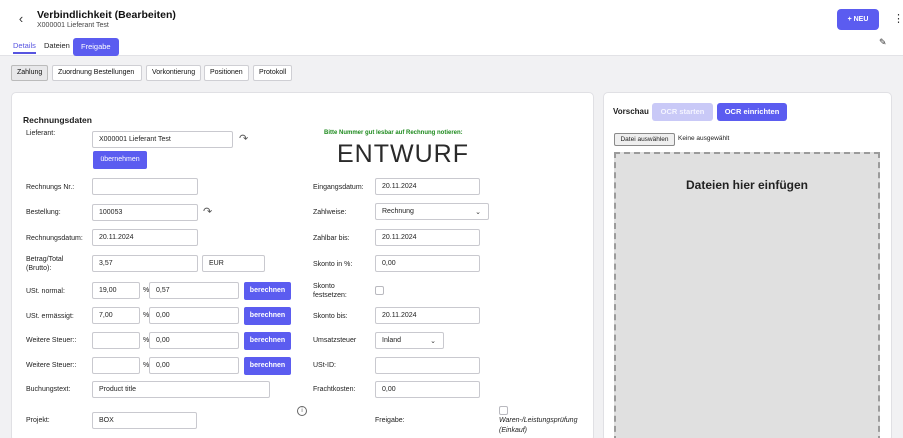 This screenshot has height=438, width=903. Describe the element at coordinates (39, 268) in the screenshot. I see `betrag-label-line2: (Brutto):` at that location.